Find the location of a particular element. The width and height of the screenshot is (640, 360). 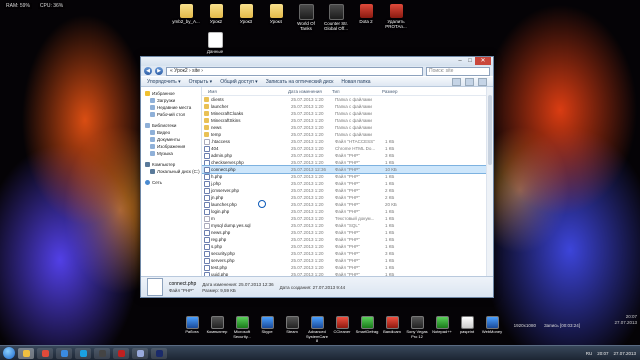

desktop-icon: Урок3 is located at coordinates (246, 16).